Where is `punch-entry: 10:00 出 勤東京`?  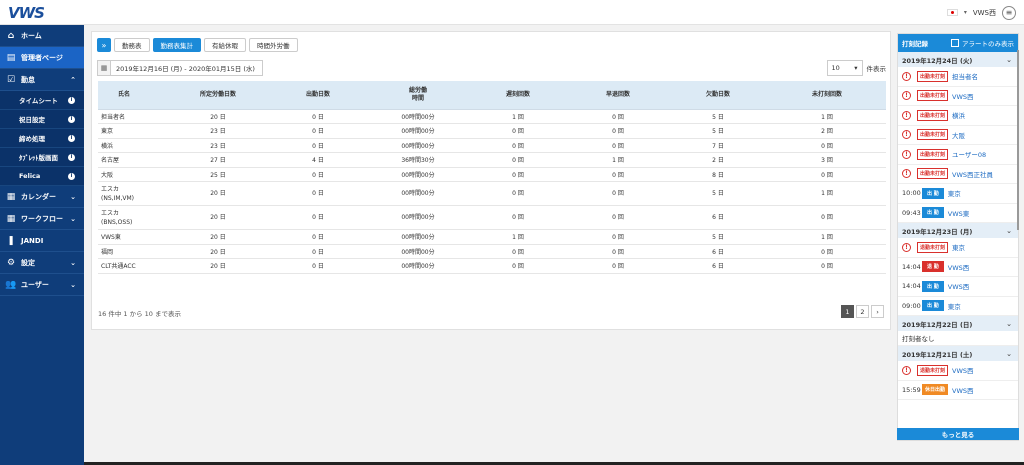
punch-entry: 10:00 出 勤東京 is located at coordinates (958, 194).